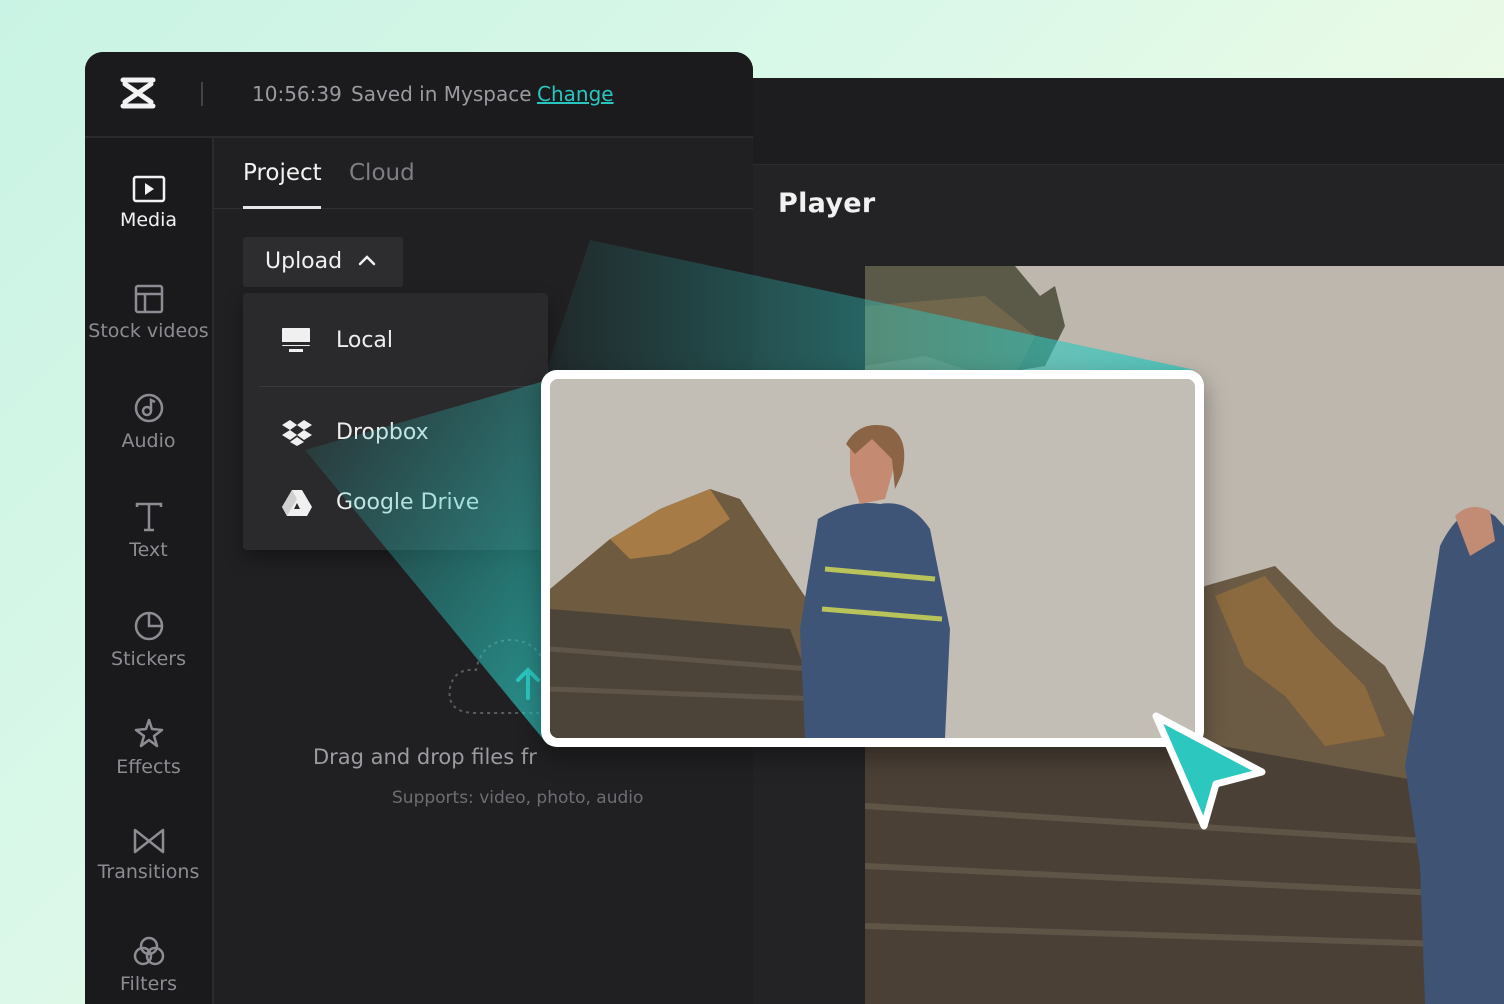 The image size is (1504, 1004). I want to click on saved-status: Saved in Myspace, so click(441, 94).